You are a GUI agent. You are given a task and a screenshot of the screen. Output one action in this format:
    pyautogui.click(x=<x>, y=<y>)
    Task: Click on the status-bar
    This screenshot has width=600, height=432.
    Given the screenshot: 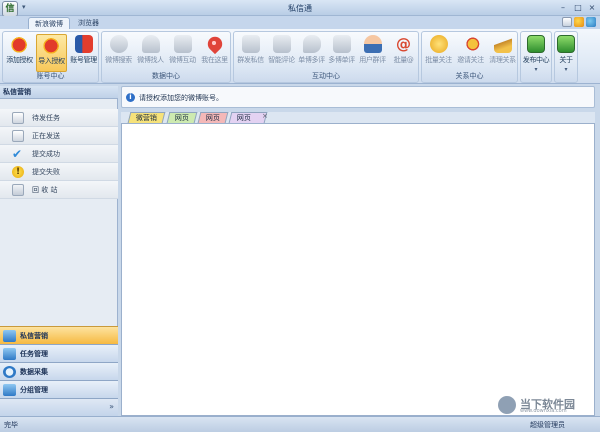 What is the action you would take?
    pyautogui.click(x=300, y=424)
    